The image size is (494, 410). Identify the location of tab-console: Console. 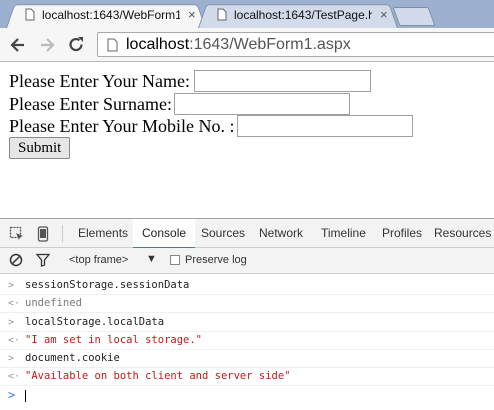
(164, 234).